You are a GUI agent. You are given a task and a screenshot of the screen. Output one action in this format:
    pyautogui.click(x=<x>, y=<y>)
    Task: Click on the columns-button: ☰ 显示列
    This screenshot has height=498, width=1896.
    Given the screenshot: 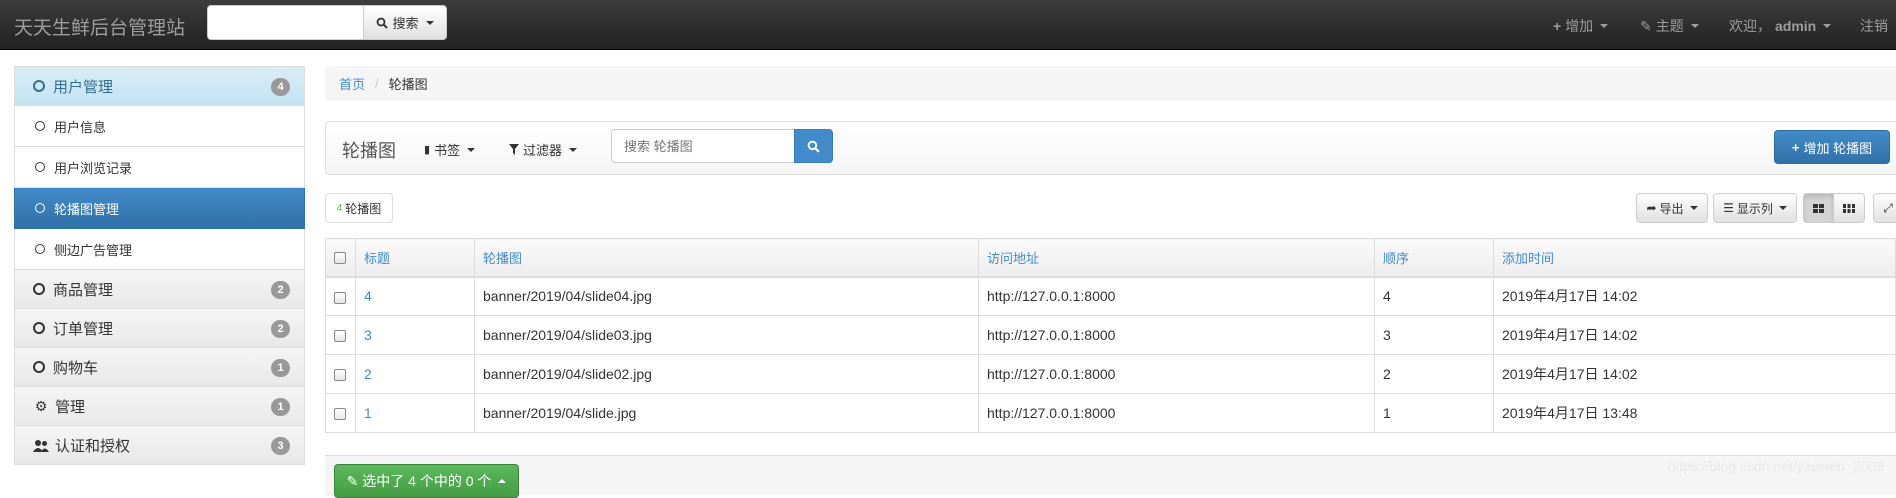 What is the action you would take?
    pyautogui.click(x=1755, y=208)
    